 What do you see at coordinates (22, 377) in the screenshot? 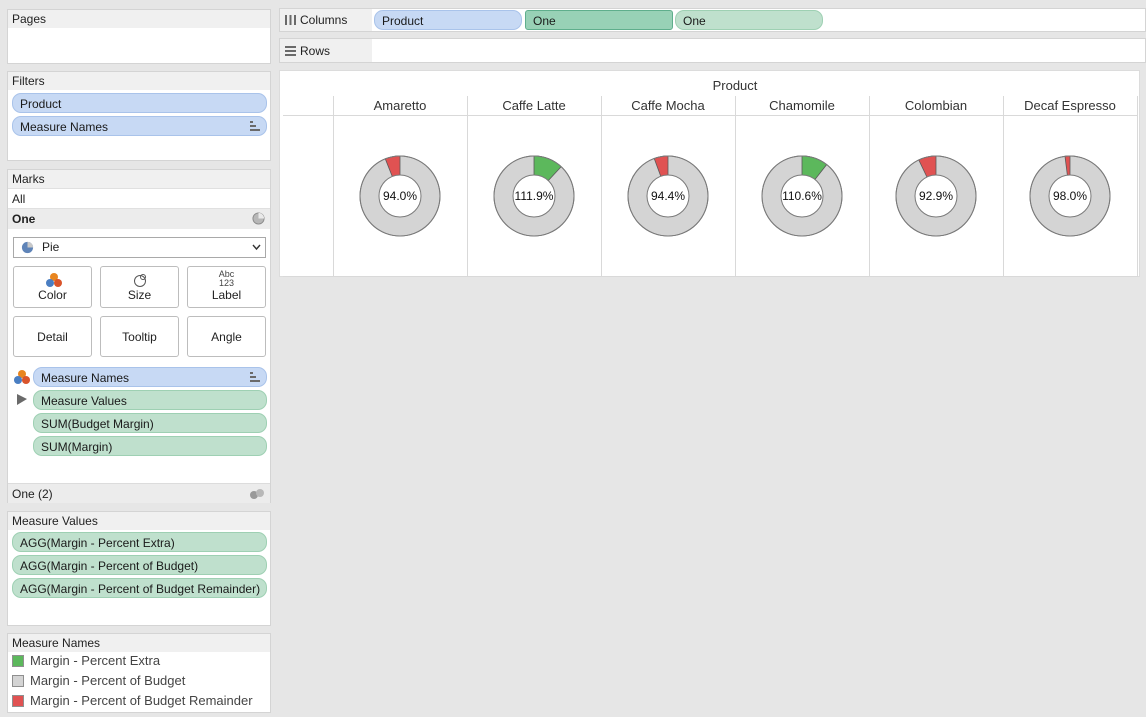
I see `color-encoding-icon` at bounding box center [22, 377].